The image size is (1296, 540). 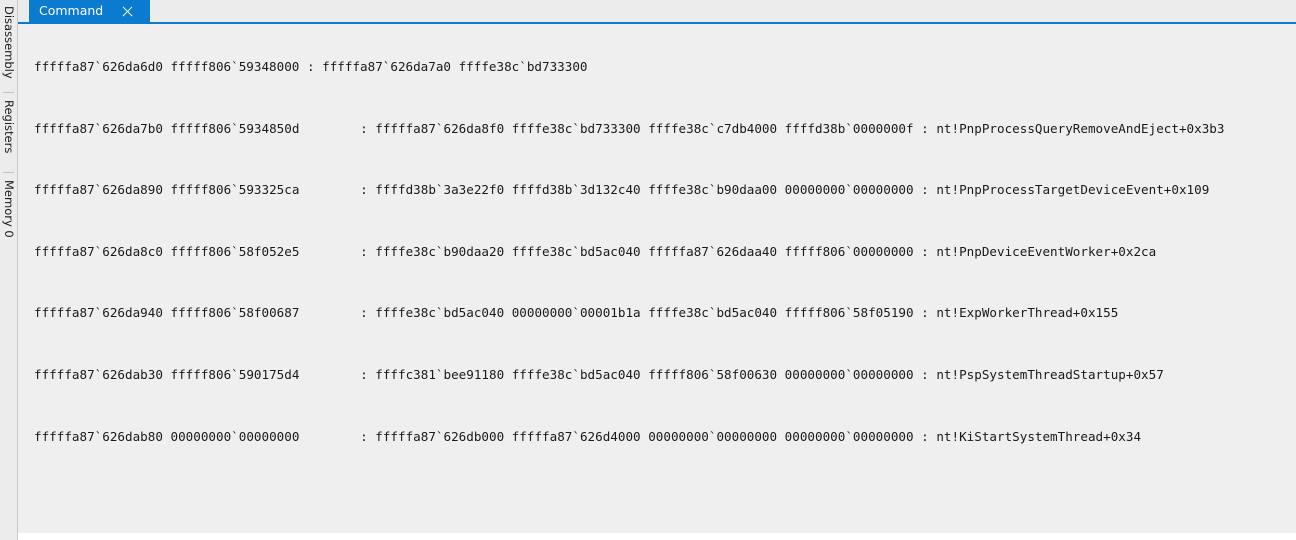 I want to click on stack-frame-row: fffffa87`626da940 fffff806`58f00687, so click(x=665, y=313).